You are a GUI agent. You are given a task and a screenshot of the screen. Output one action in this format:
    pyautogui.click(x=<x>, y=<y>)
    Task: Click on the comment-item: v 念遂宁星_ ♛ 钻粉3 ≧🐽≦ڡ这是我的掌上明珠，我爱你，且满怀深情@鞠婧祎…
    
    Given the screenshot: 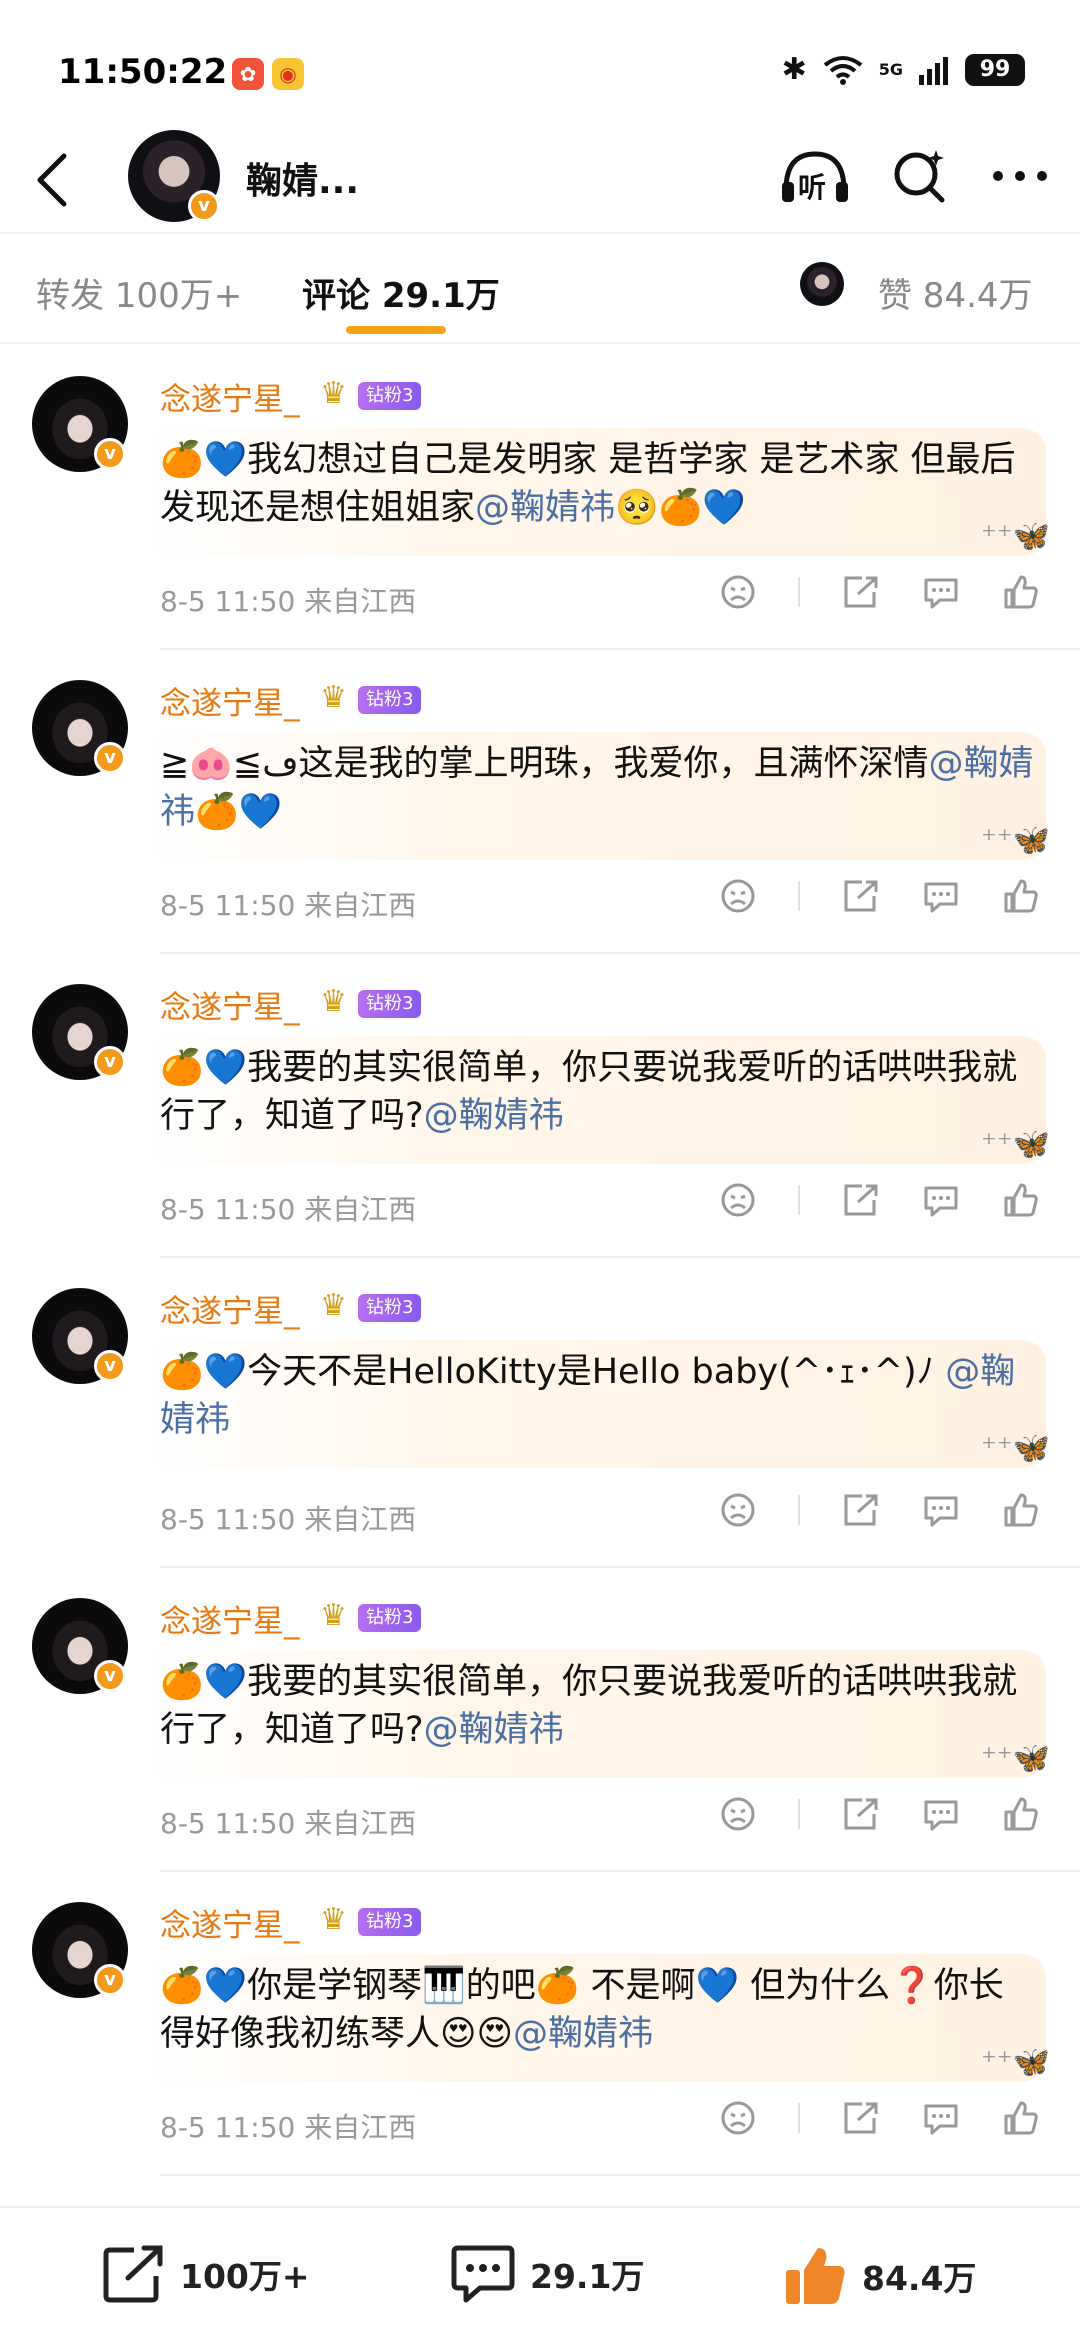 What is the action you would take?
    pyautogui.click(x=540, y=802)
    